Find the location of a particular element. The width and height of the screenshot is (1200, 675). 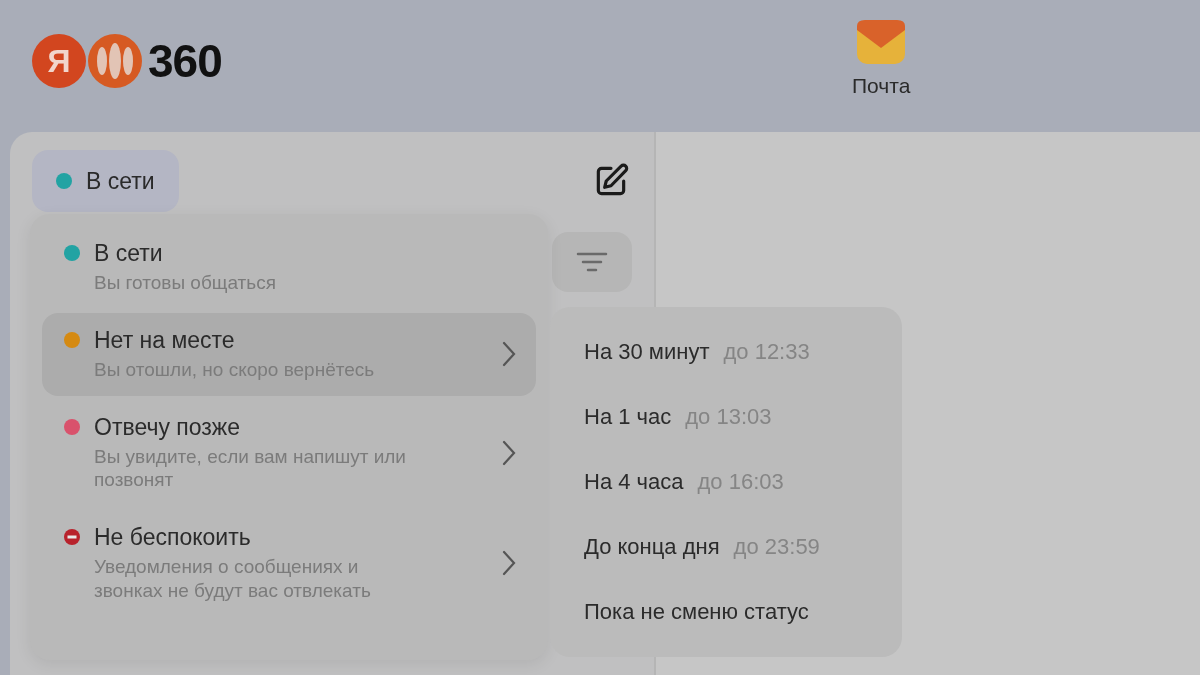

filter-button is located at coordinates (592, 262).